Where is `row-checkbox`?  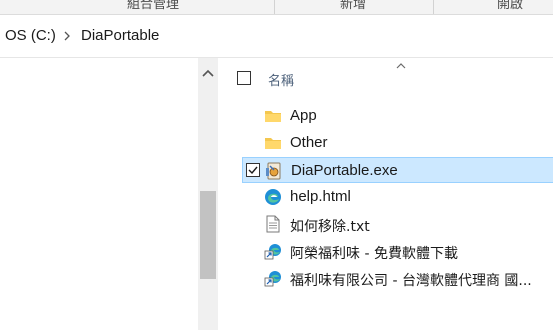
row-checkbox is located at coordinates (253, 170).